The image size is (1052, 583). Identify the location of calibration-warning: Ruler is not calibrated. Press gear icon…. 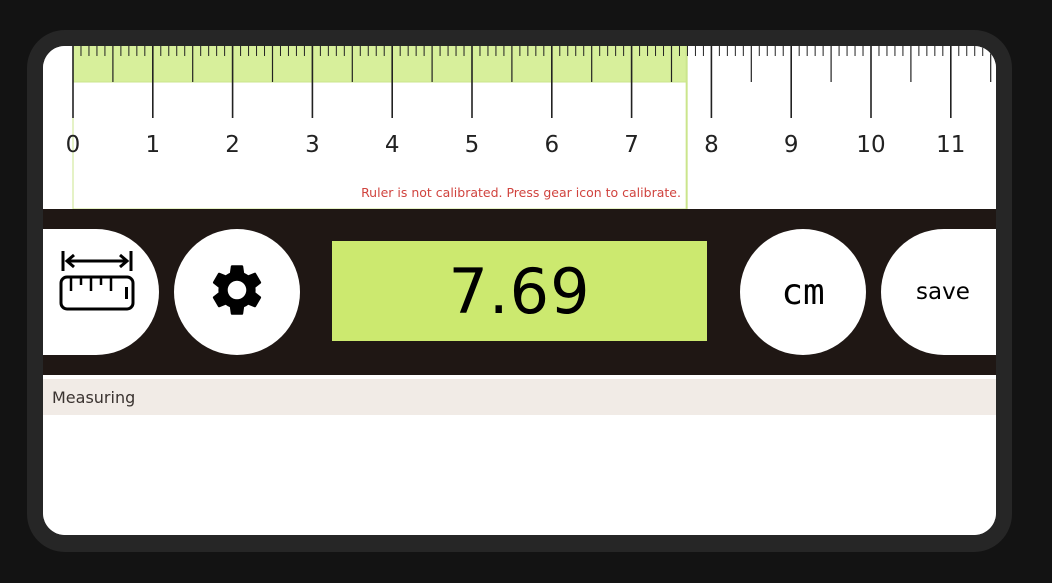
(521, 192).